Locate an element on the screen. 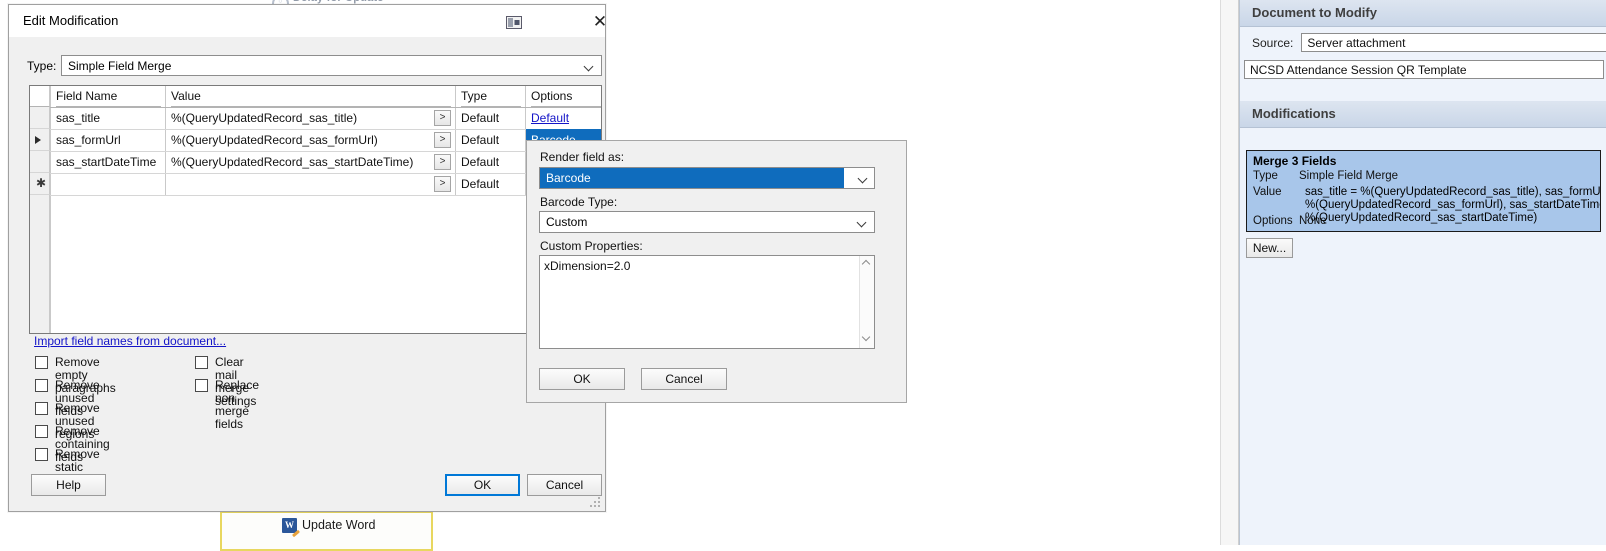  document-name-field: NCSD Attendance Session QR Template is located at coordinates (1424, 69).